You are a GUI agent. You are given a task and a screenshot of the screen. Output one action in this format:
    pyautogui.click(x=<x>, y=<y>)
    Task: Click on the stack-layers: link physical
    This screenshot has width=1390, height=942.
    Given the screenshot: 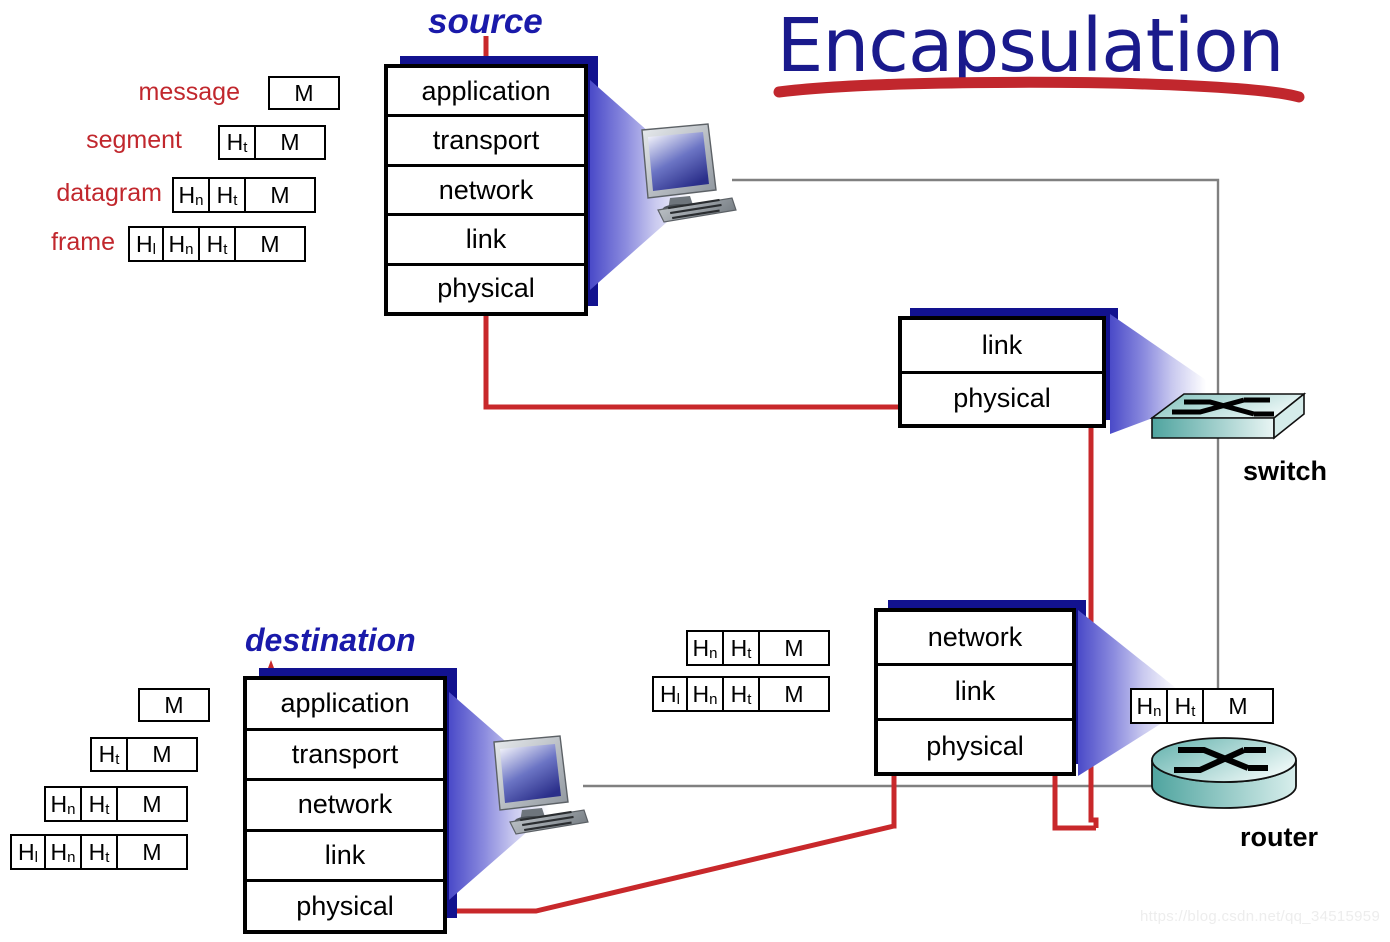 What is the action you would take?
    pyautogui.click(x=1002, y=372)
    